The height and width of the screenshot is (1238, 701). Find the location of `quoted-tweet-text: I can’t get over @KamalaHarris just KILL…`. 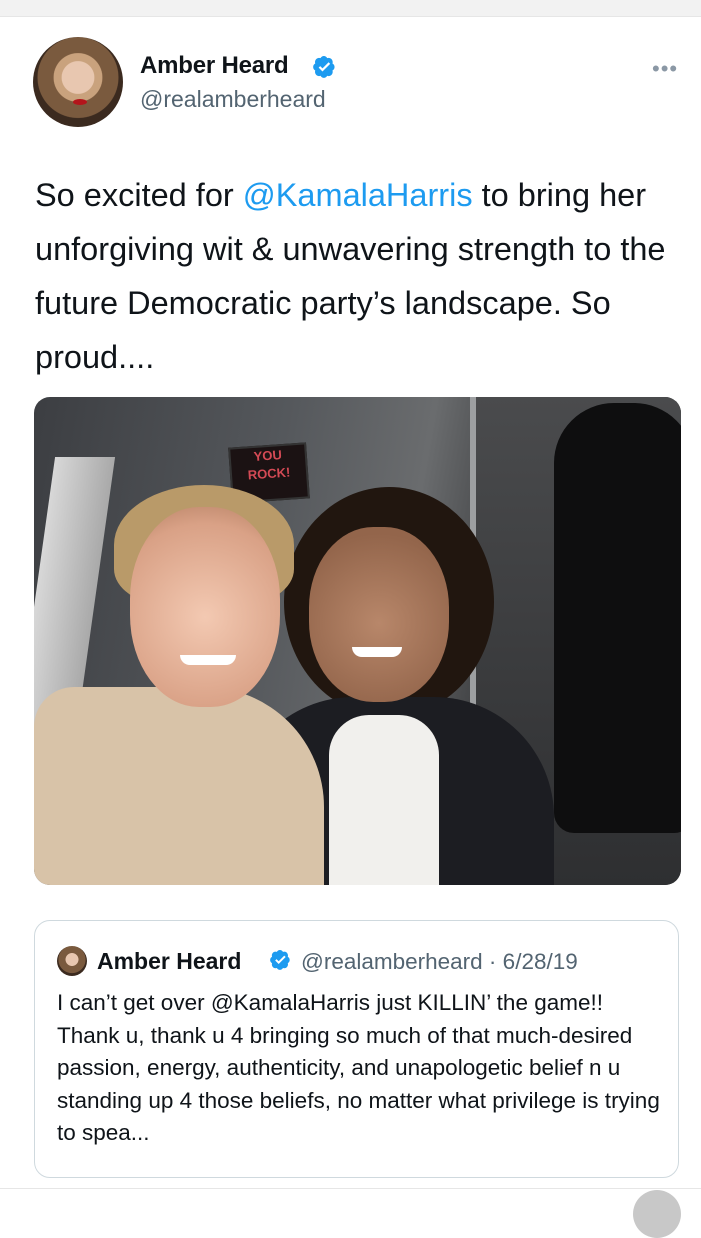

quoted-tweet-text: I can’t get over @KamalaHarris just KILL… is located at coordinates (358, 1067).